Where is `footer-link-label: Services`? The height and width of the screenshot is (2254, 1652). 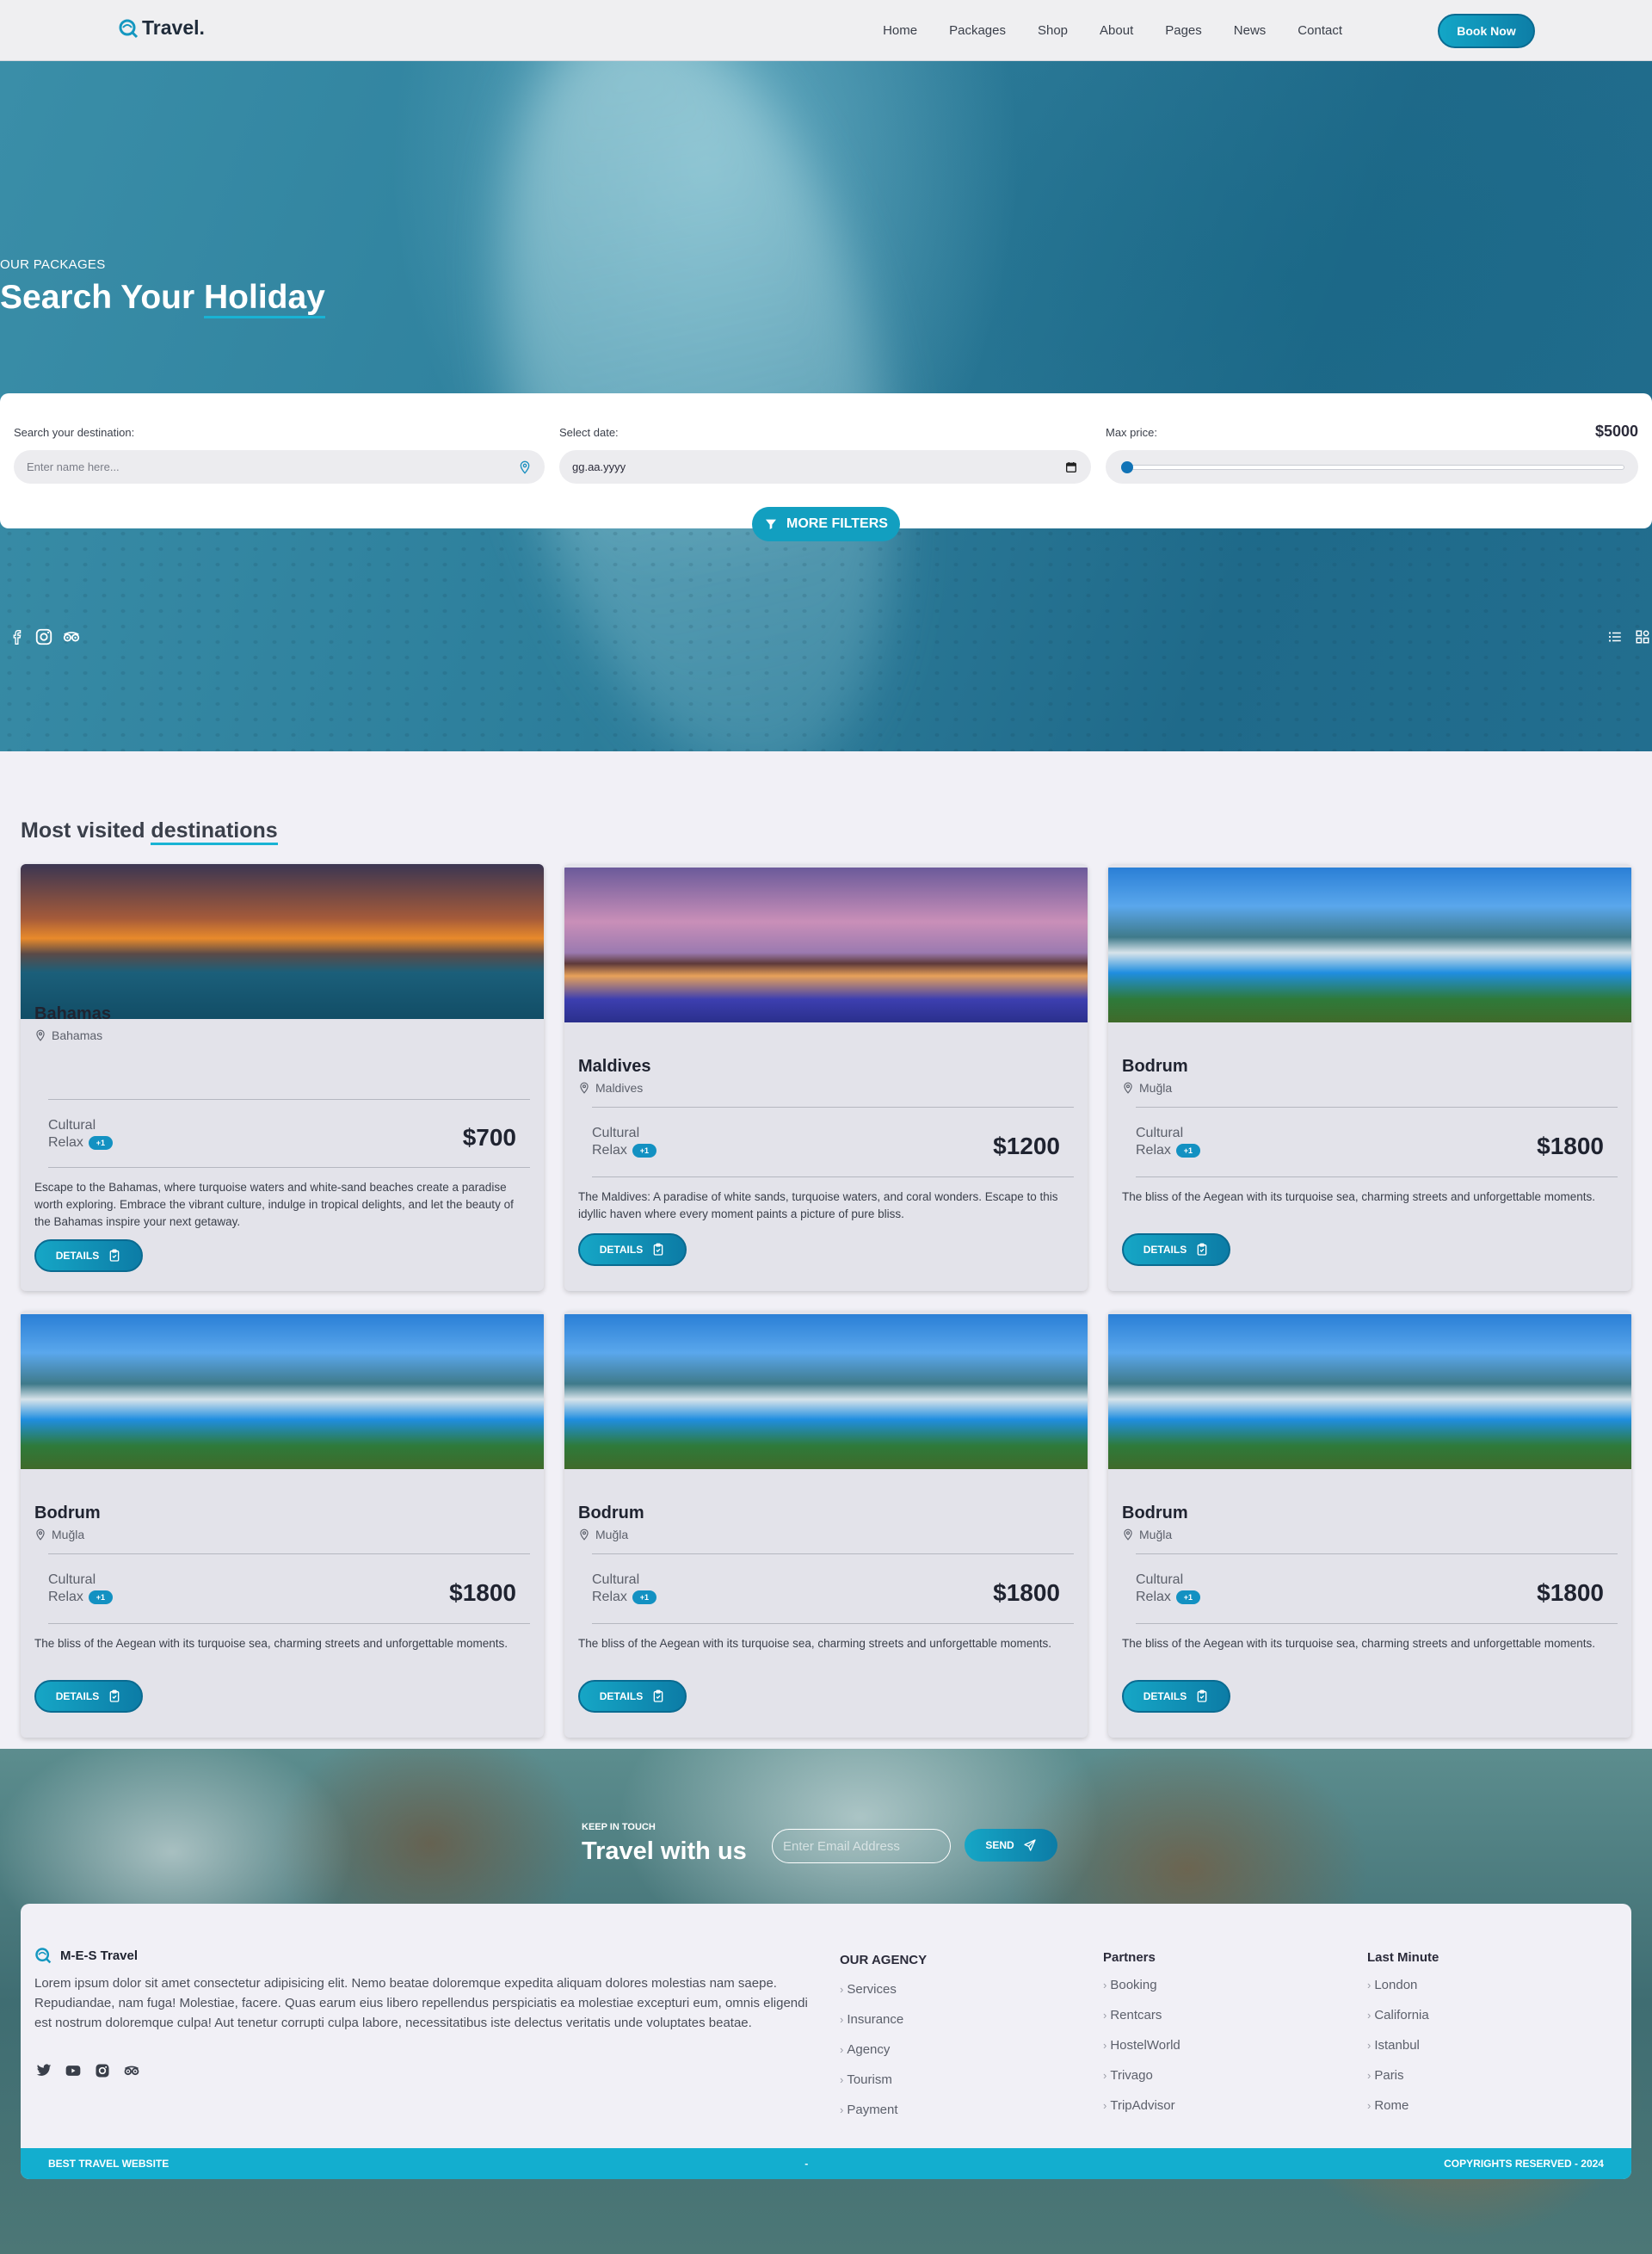 footer-link-label: Services is located at coordinates (872, 1989).